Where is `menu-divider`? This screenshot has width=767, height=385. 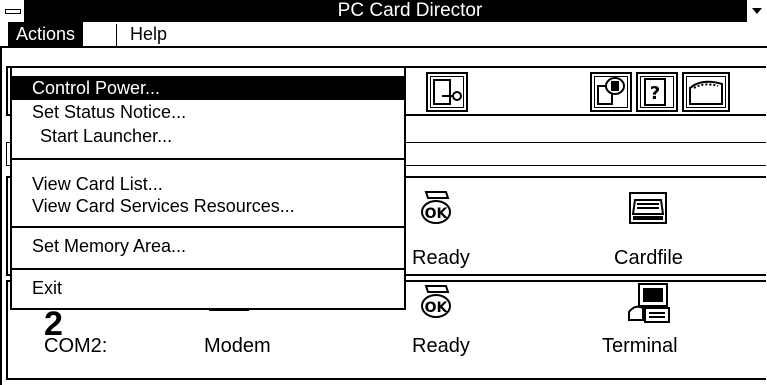
menu-divider is located at coordinates (116, 35).